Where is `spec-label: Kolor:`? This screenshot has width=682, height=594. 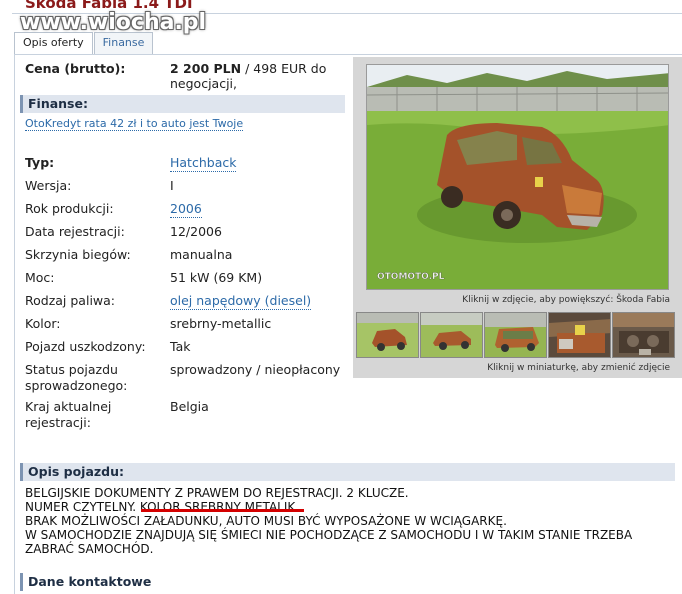 spec-label: Kolor: is located at coordinates (43, 323).